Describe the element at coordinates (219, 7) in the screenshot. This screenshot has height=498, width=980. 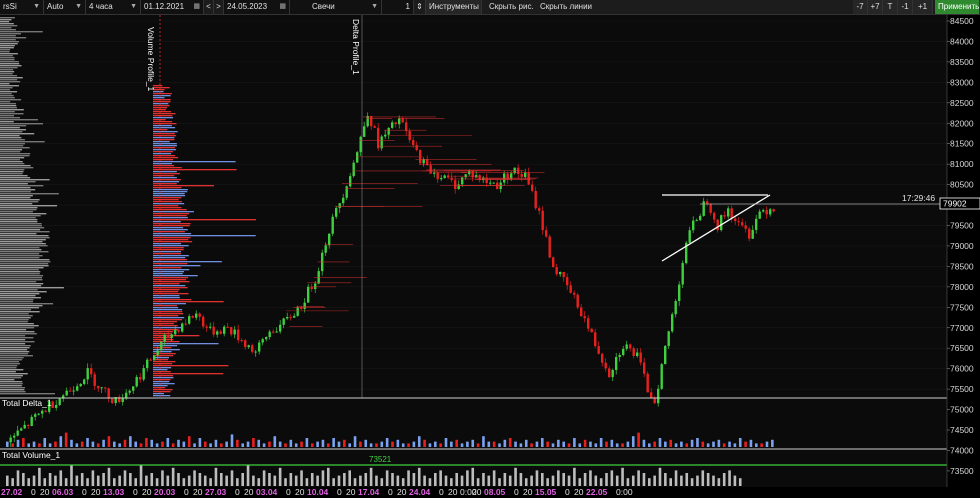
I see `nav-next-button: >` at that location.